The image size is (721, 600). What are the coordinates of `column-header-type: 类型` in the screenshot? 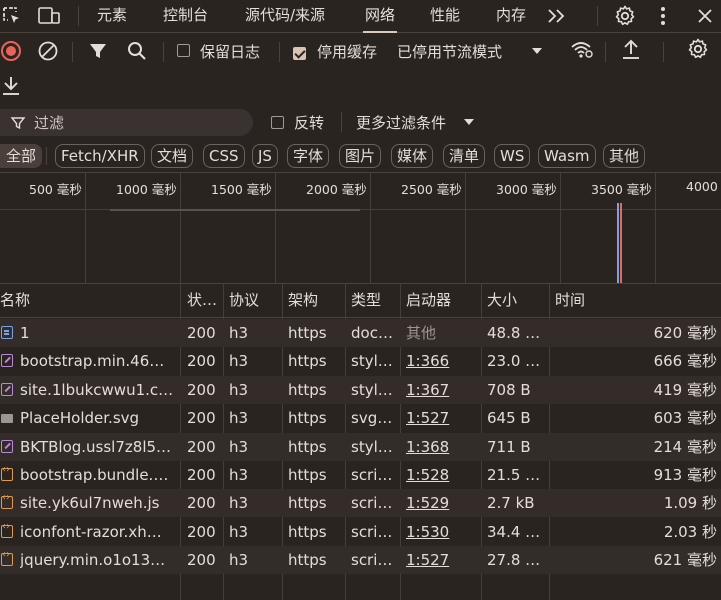 It's located at (366, 300).